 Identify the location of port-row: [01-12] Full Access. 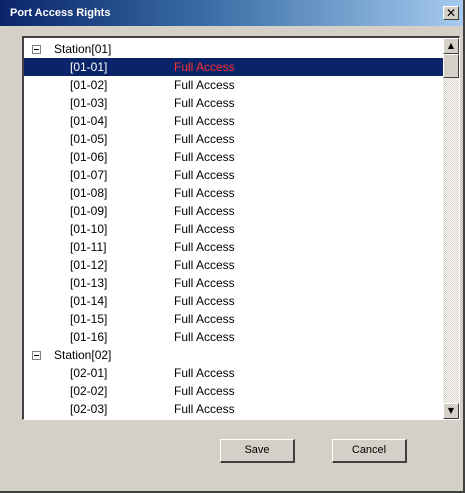
(234, 265).